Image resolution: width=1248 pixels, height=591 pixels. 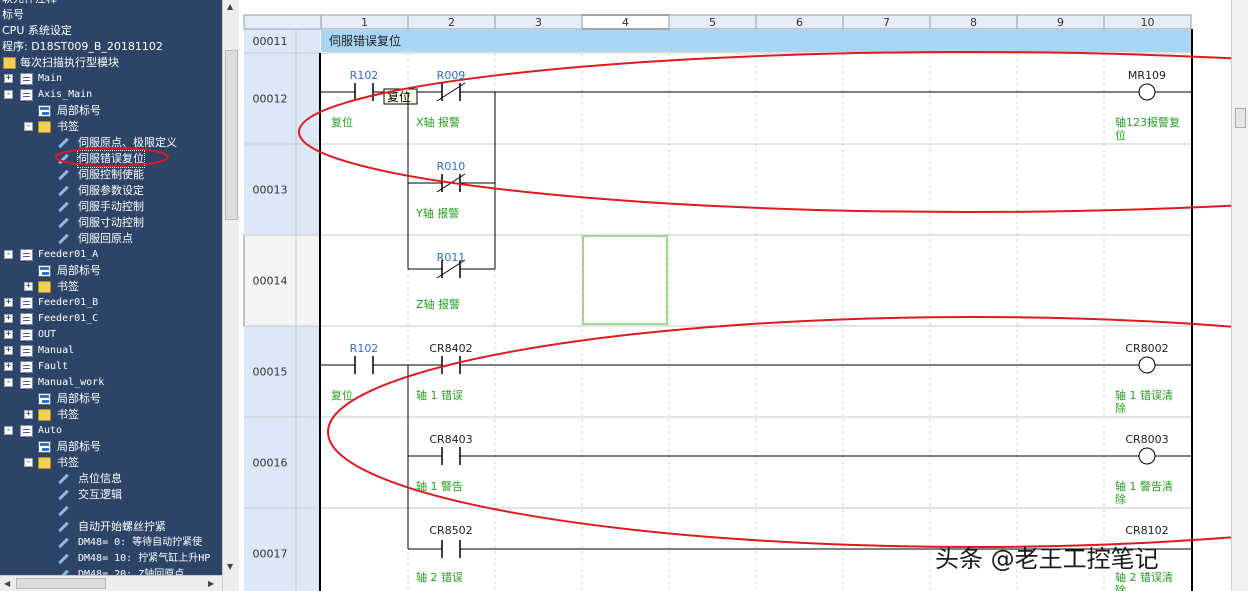 I want to click on tree-item-label: 软元件注释, so click(x=29, y=3).